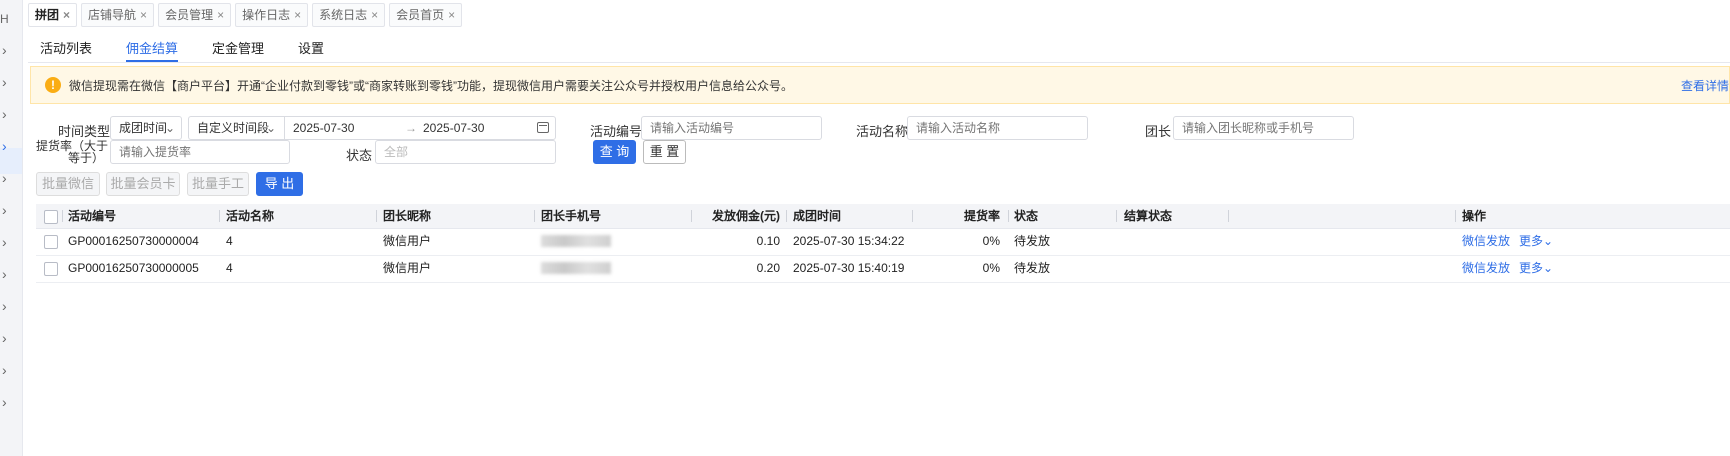 The image size is (1730, 456). I want to click on time-type-label: 时间类型, so click(84, 131).